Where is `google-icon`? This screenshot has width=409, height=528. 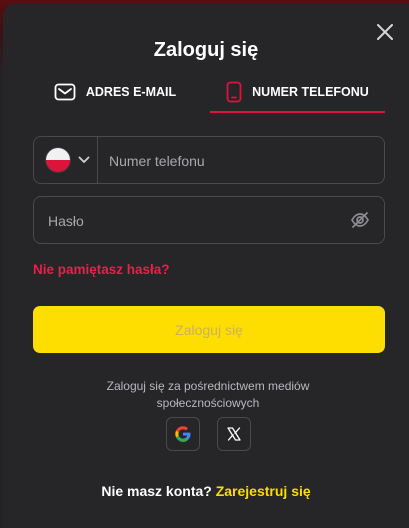 google-icon is located at coordinates (183, 434).